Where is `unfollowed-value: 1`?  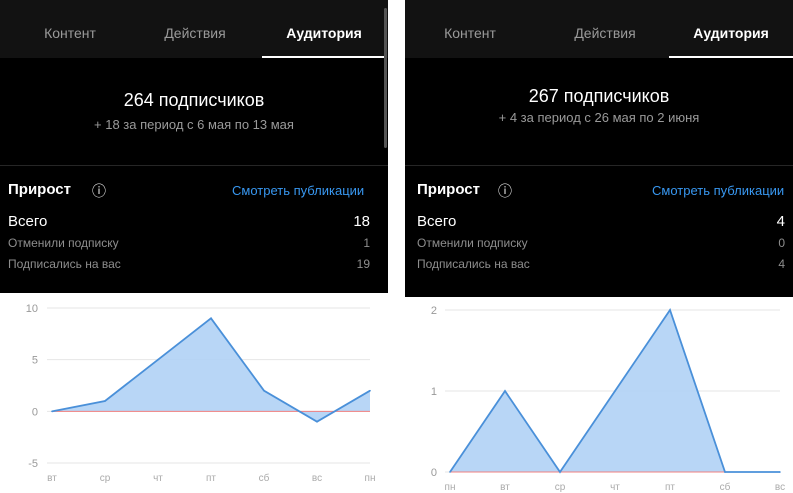
unfollowed-value: 1 is located at coordinates (366, 243).